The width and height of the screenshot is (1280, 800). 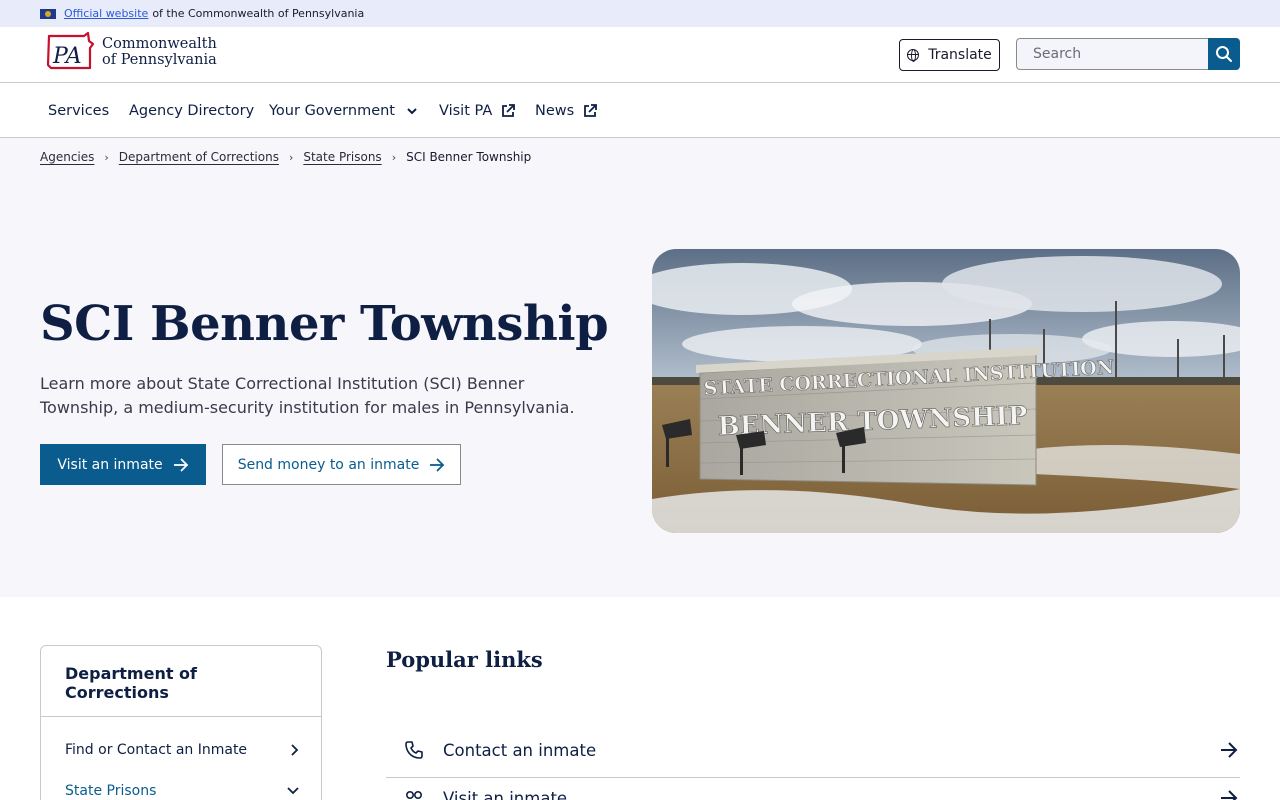 What do you see at coordinates (181, 716) in the screenshot?
I see `sidebar-divider` at bounding box center [181, 716].